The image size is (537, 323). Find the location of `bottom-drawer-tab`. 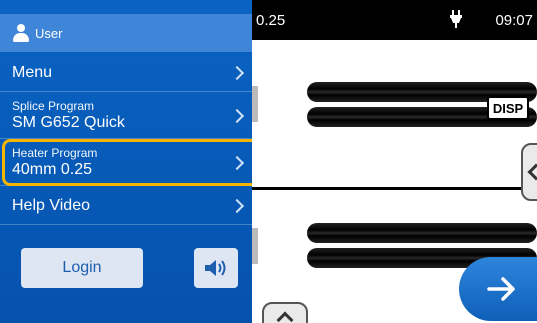

bottom-drawer-tab is located at coordinates (285, 312).